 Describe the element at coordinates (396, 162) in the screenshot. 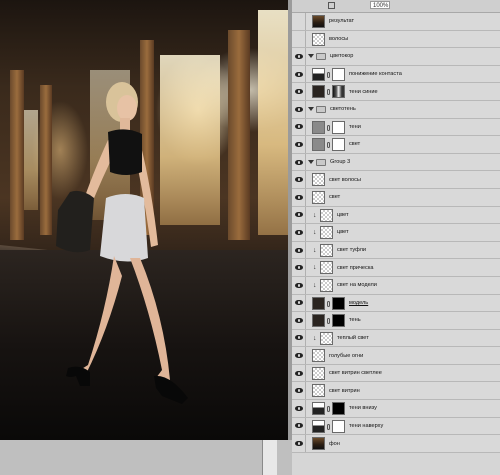

I see `layer-group-row: Group 3` at that location.